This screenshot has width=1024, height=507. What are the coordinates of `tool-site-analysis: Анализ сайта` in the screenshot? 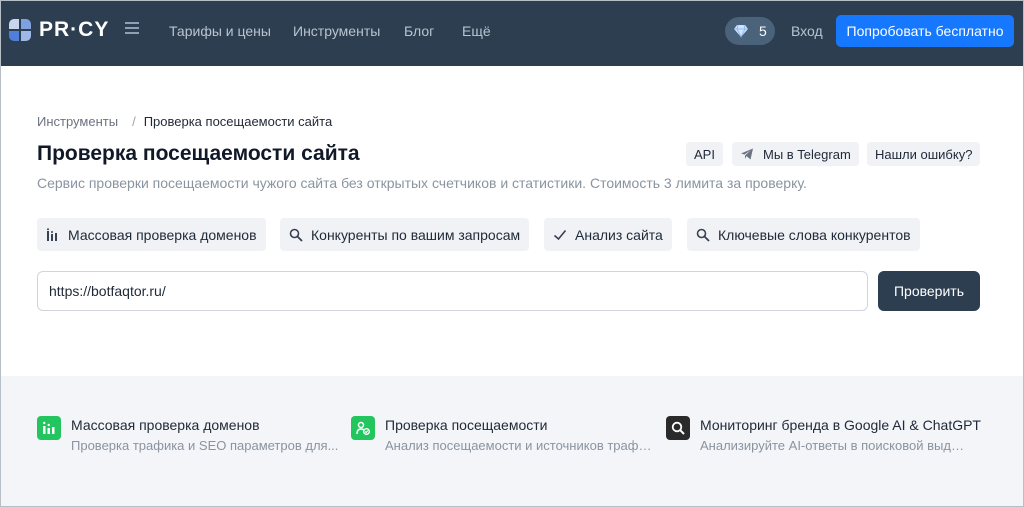 It's located at (608, 234).